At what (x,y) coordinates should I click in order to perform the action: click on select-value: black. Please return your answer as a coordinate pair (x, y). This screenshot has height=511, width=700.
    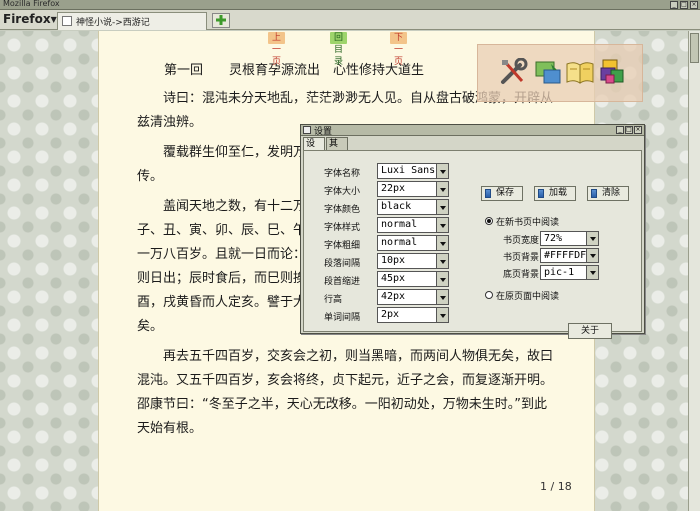
    Looking at the image, I should click on (396, 206).